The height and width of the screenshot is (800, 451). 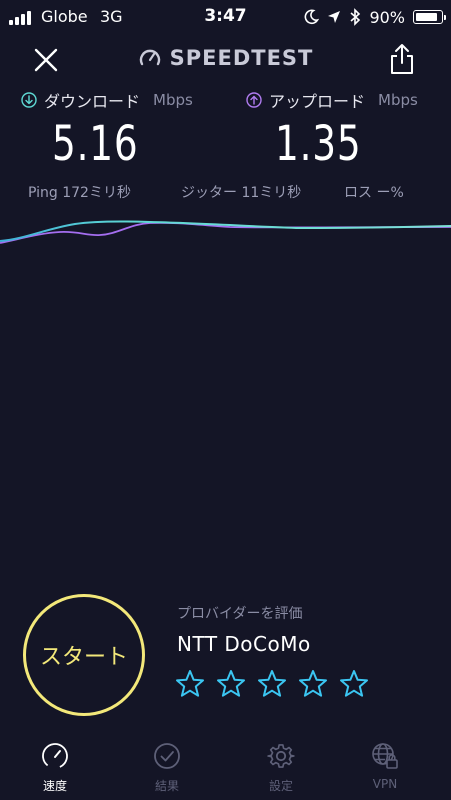 I want to click on speed-graph, so click(x=225, y=232).